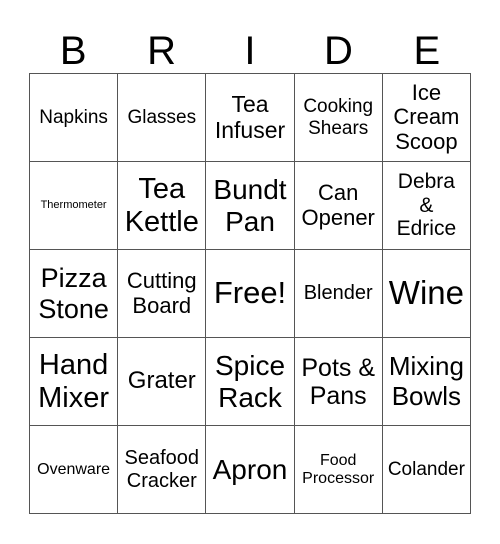  I want to click on bingo-cell: Wine, so click(426, 294).